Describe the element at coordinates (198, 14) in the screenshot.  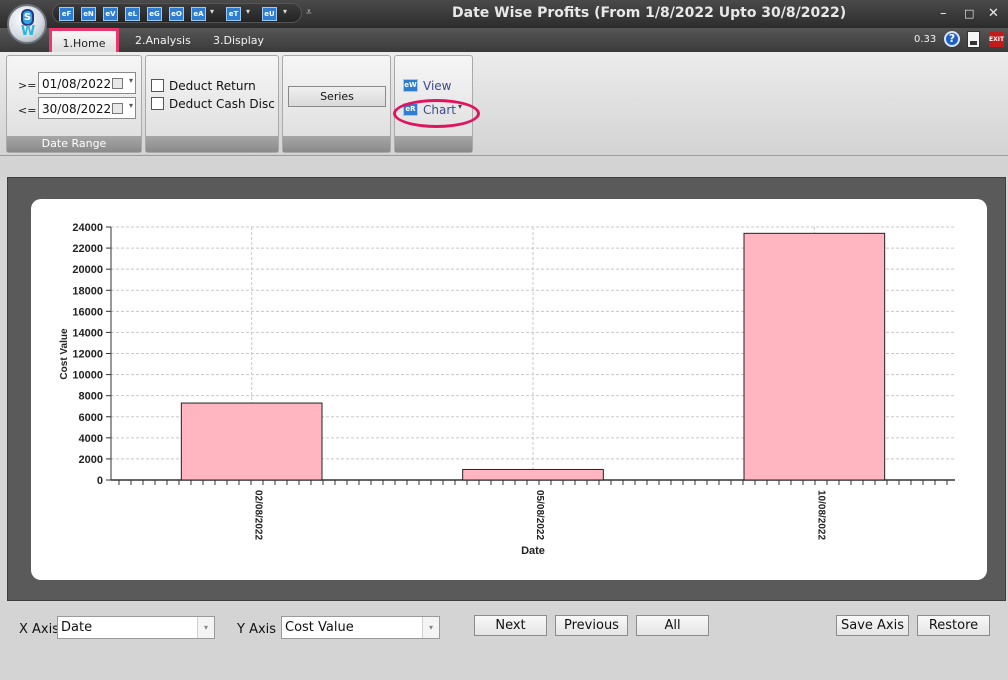
I see `qat-button-a: eA` at that location.